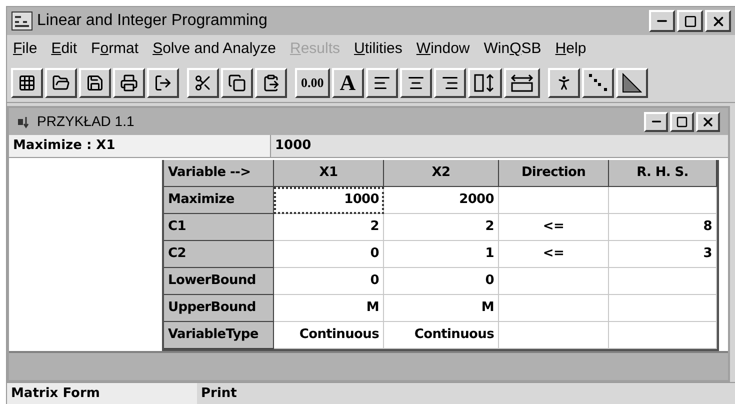  Describe the element at coordinates (329, 173) in the screenshot. I see `column-header: X1` at that location.